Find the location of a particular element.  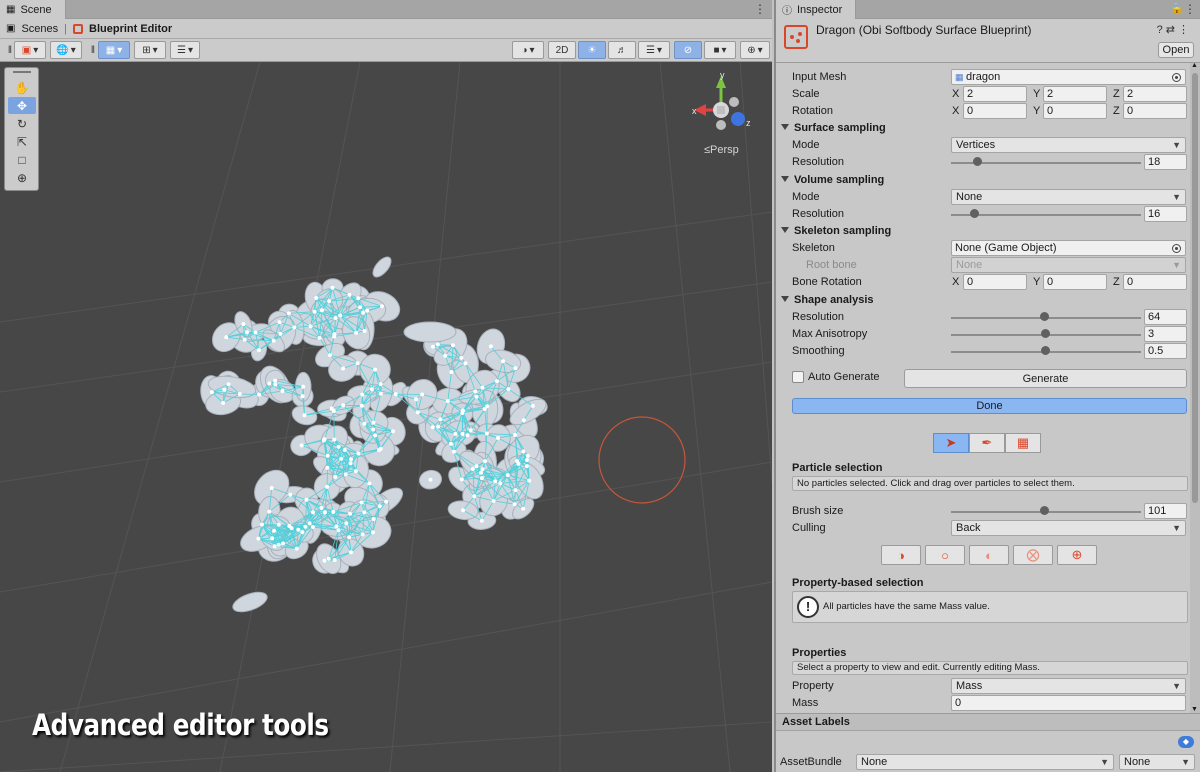

particle-ellipsoid is located at coordinates (430, 332).